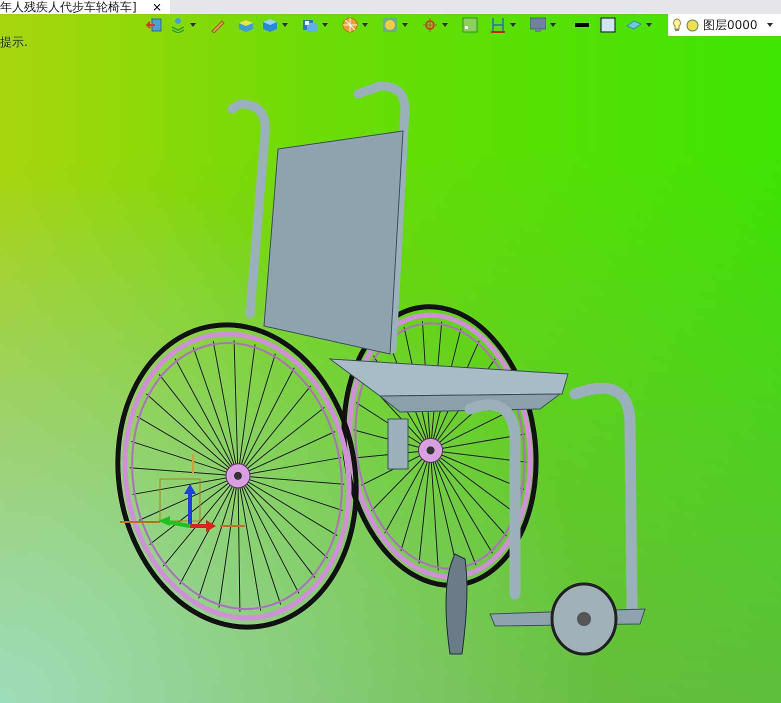 This screenshot has height=703, width=781. What do you see at coordinates (731, 25) in the screenshot?
I see `layer-name: 图层0000` at bounding box center [731, 25].